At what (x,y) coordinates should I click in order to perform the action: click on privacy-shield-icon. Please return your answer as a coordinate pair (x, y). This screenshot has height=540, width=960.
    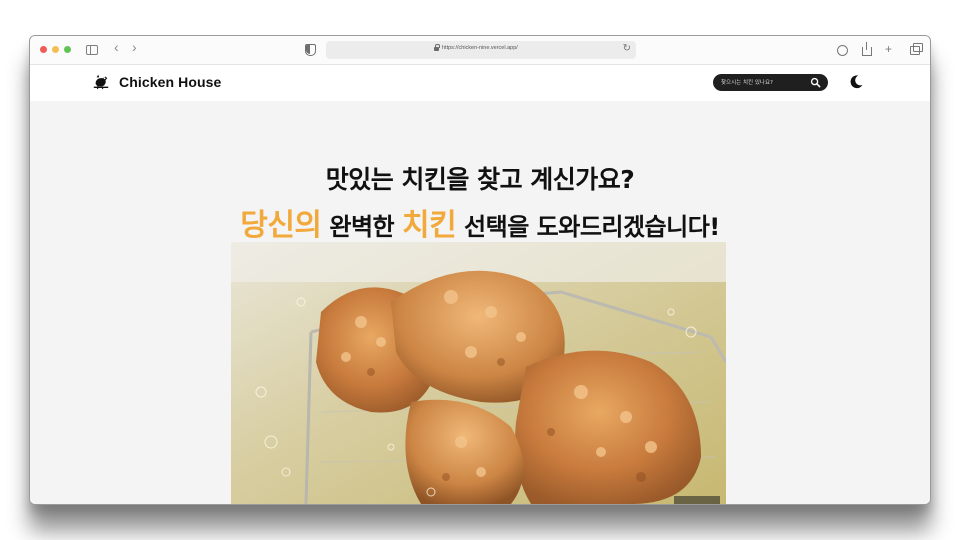
    Looking at the image, I should click on (310, 50).